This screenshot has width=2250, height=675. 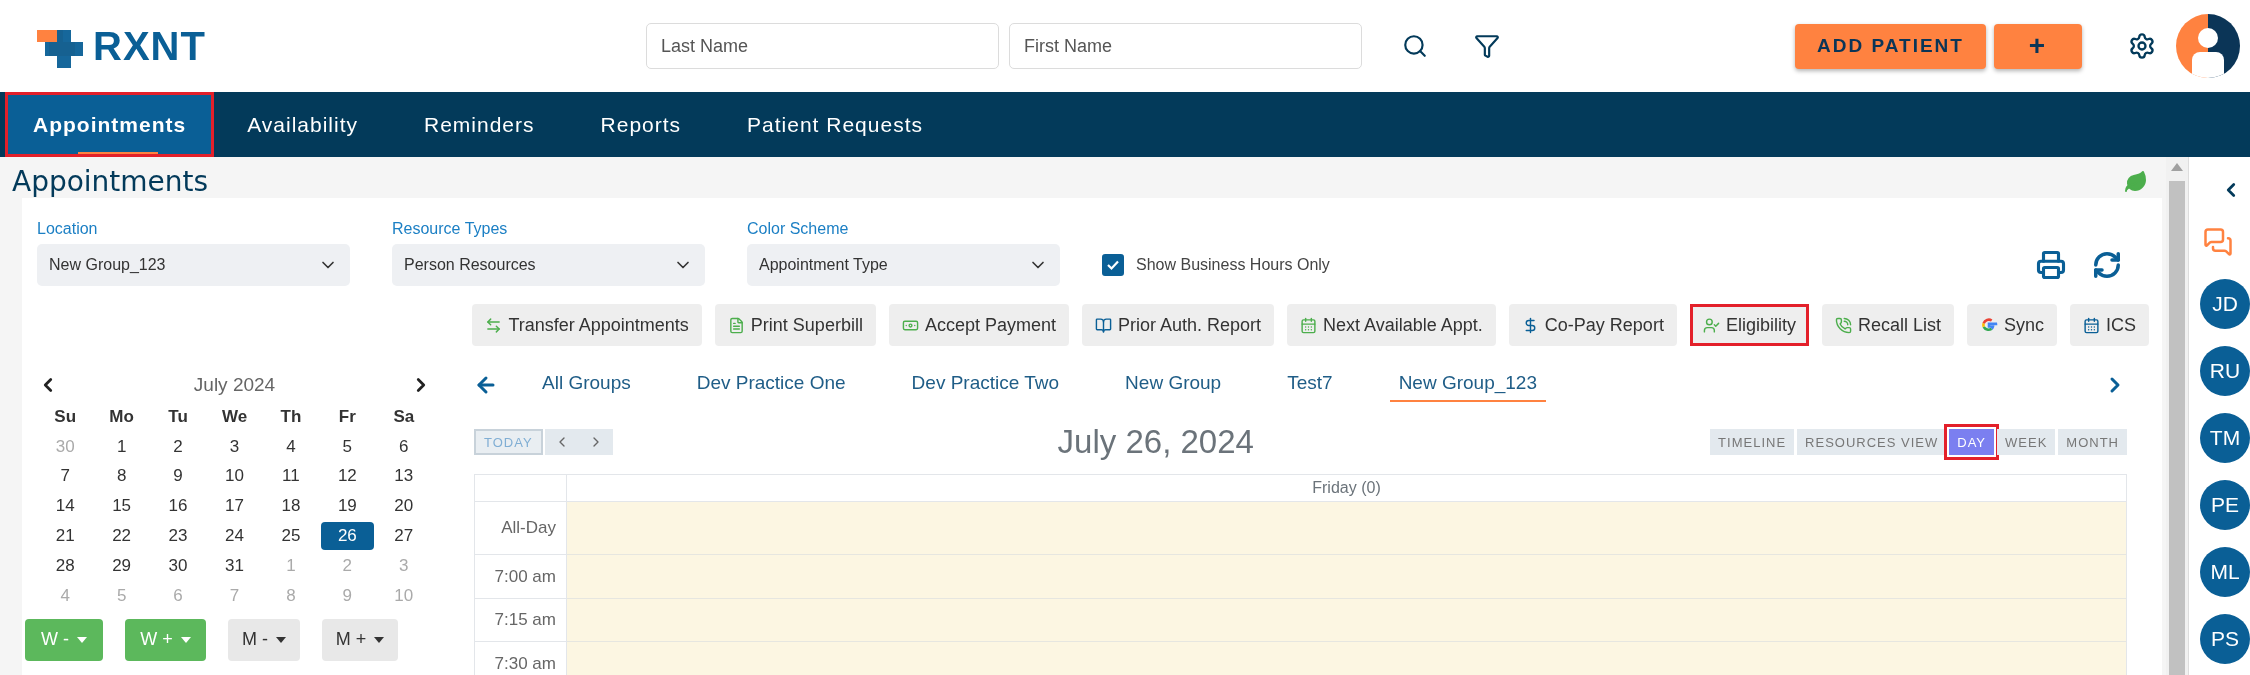 What do you see at coordinates (291, 446) in the screenshot?
I see `calendar-day: 4` at bounding box center [291, 446].